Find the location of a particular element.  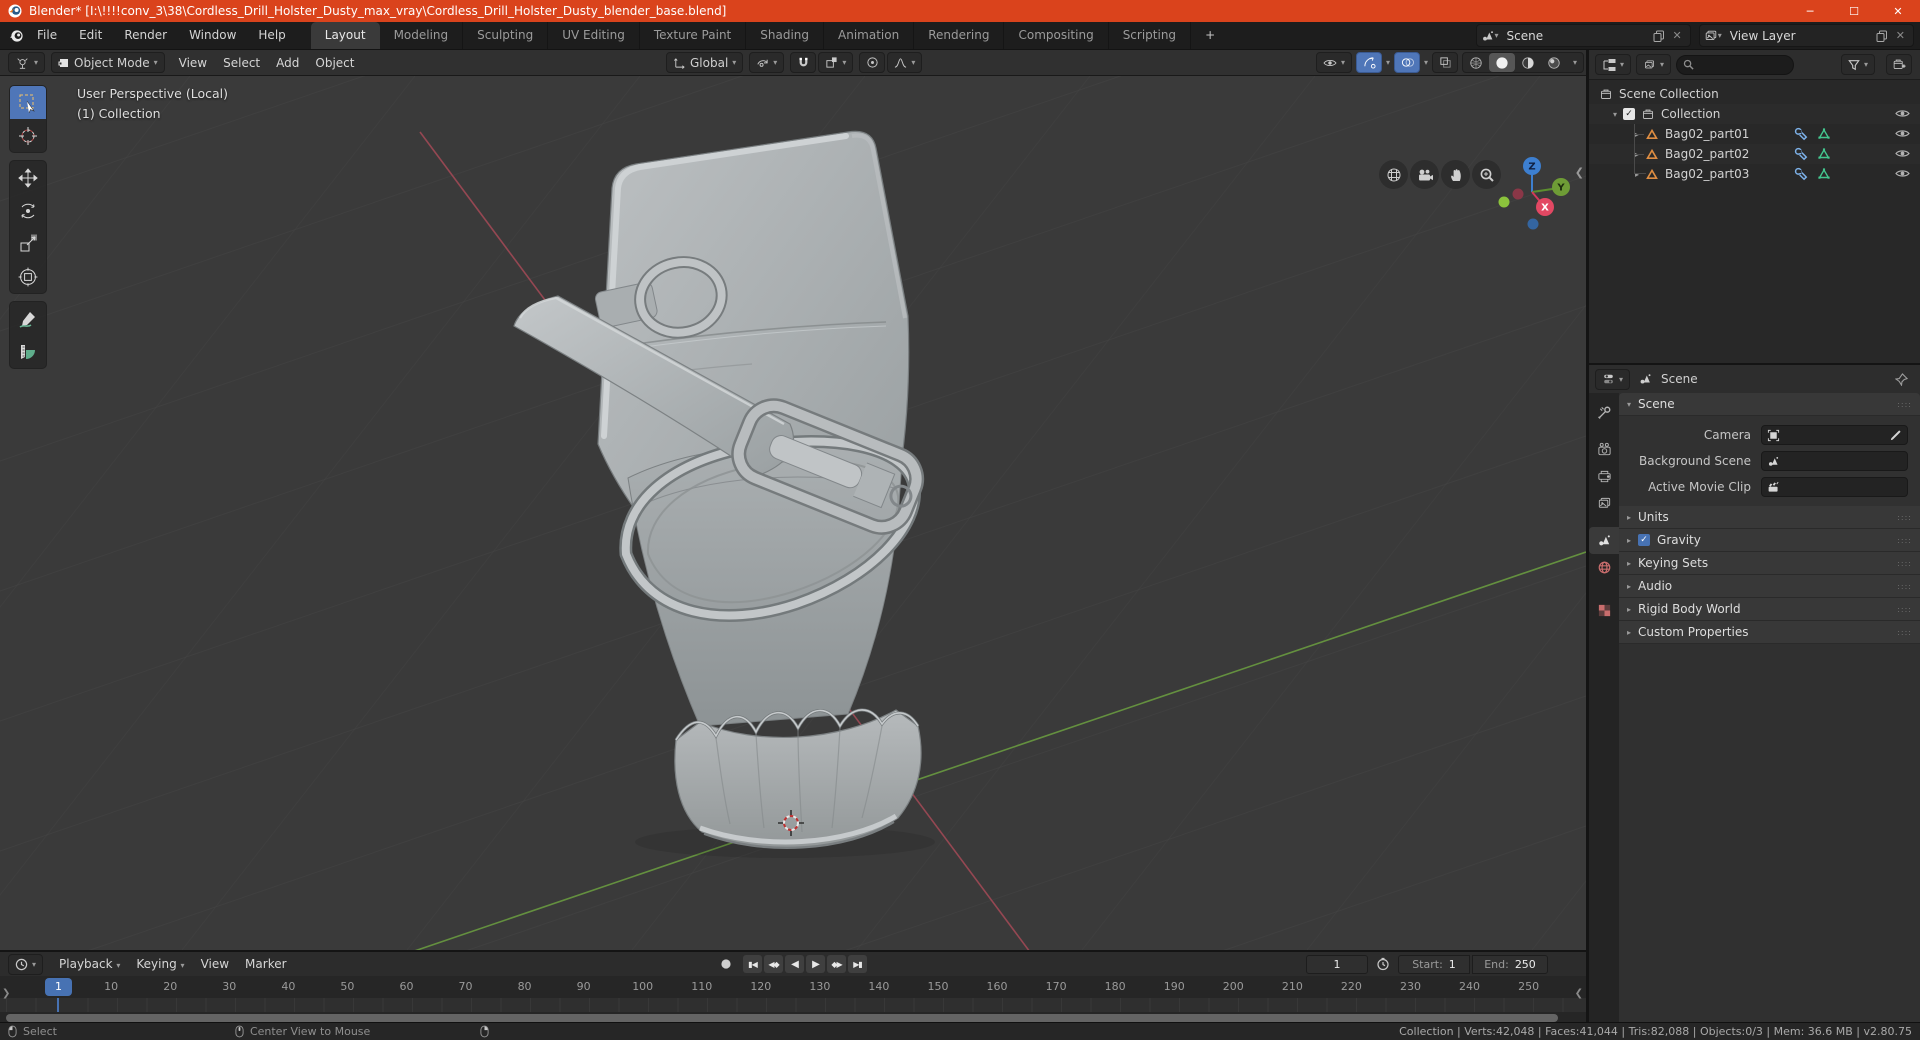

outliner-display-mode-button: ▾ is located at coordinates (1654, 64).